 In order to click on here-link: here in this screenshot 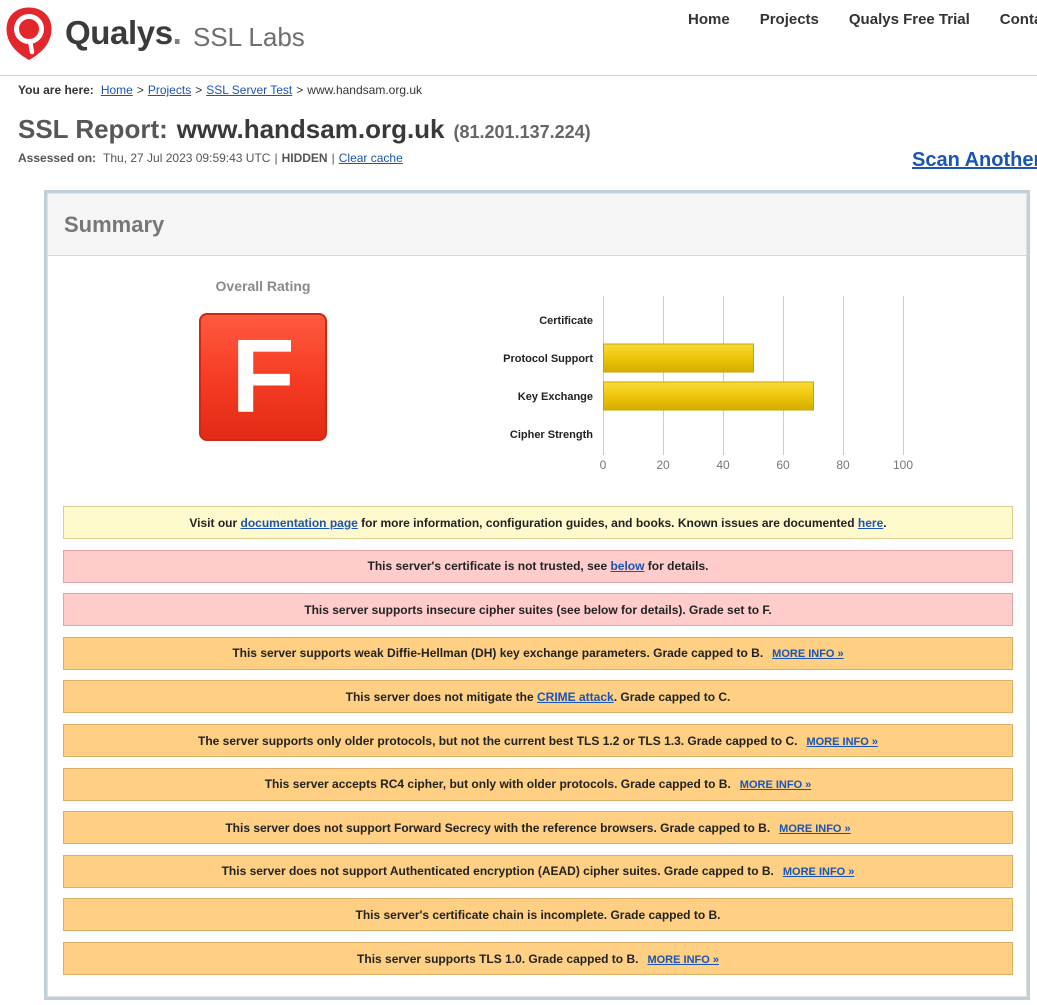, I will do `click(870, 523)`.